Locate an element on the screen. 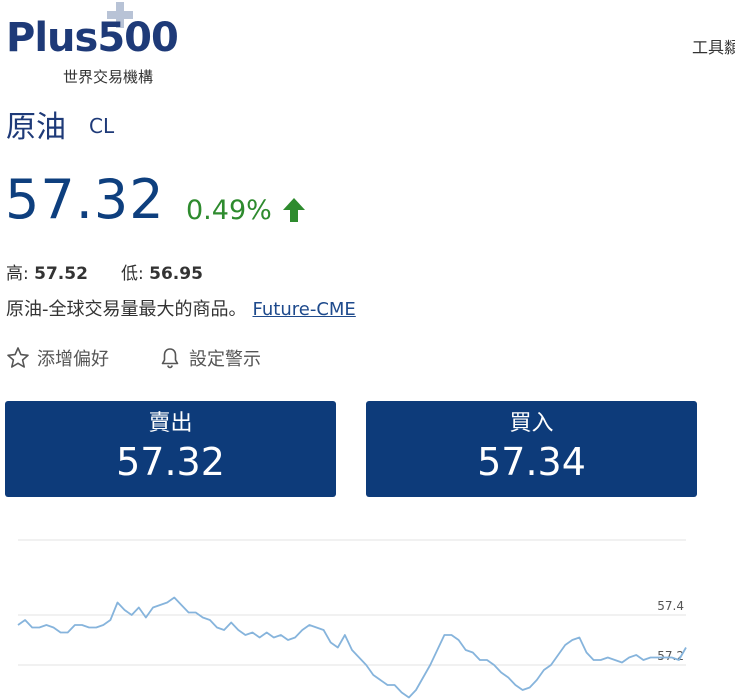  star-icon is located at coordinates (18, 357).